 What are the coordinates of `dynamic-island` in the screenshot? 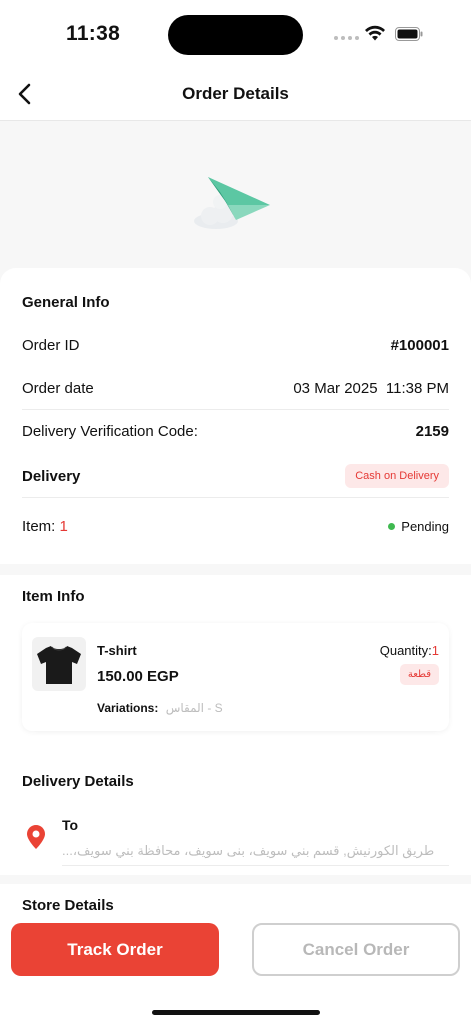 It's located at (235, 35).